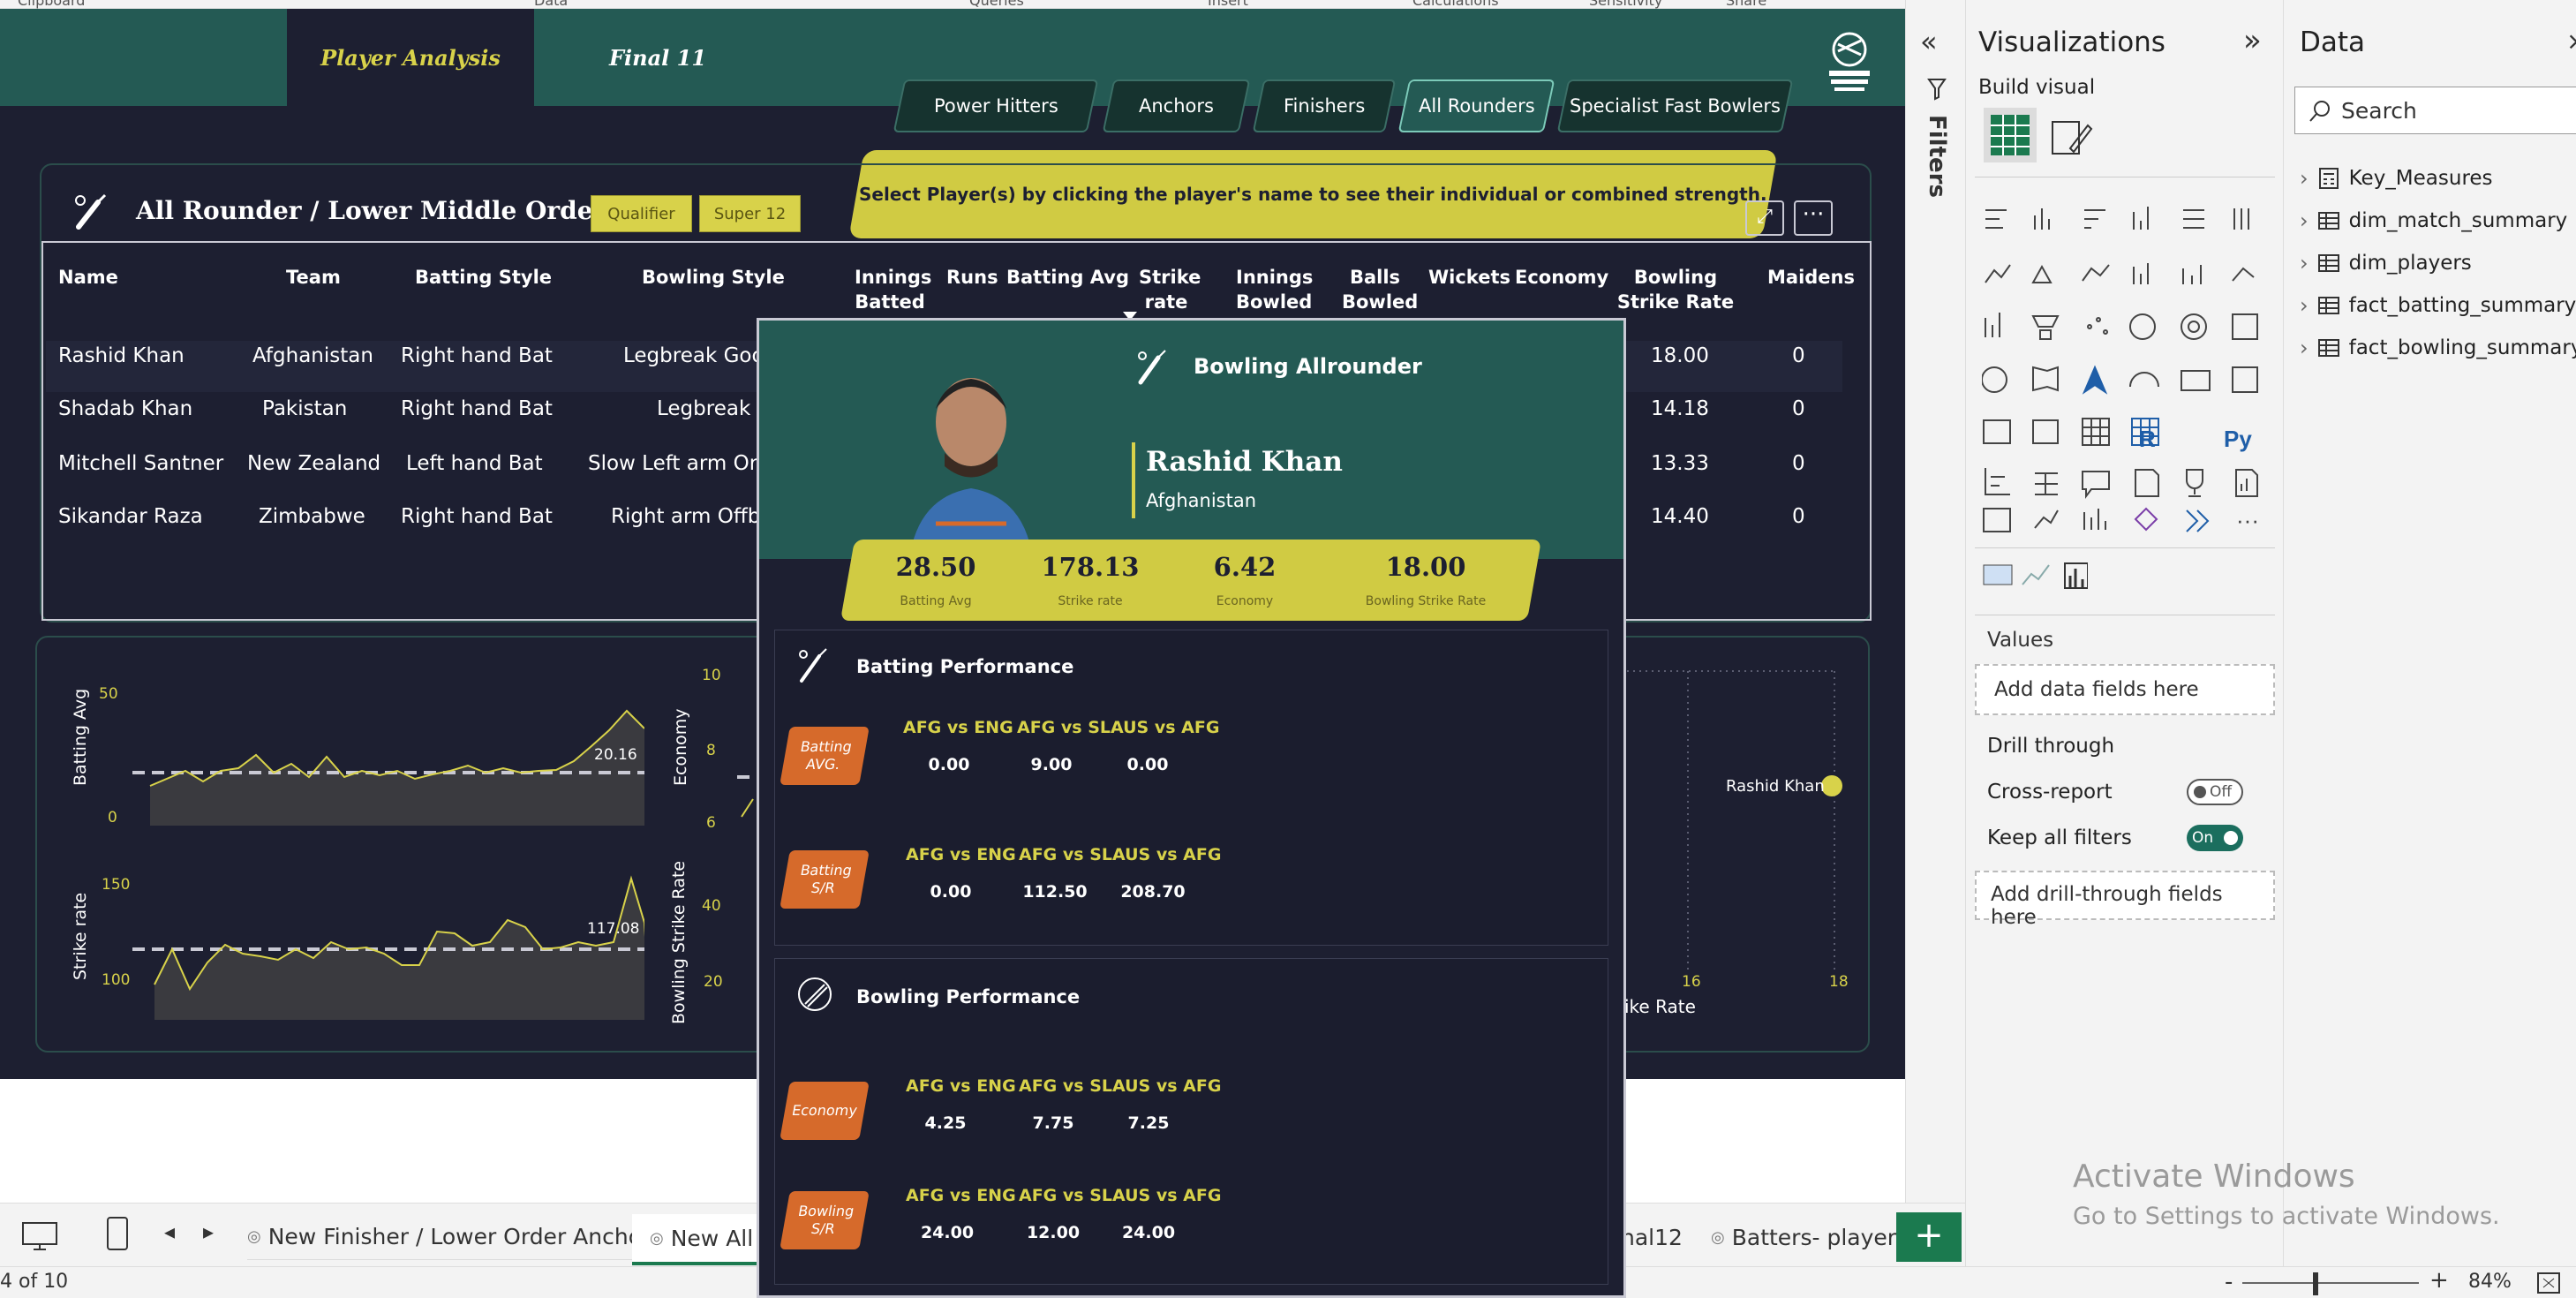 Image resolution: width=2576 pixels, height=1298 pixels. What do you see at coordinates (1935, 636) in the screenshot?
I see `filters-pane-collapsed: « Filters` at bounding box center [1935, 636].